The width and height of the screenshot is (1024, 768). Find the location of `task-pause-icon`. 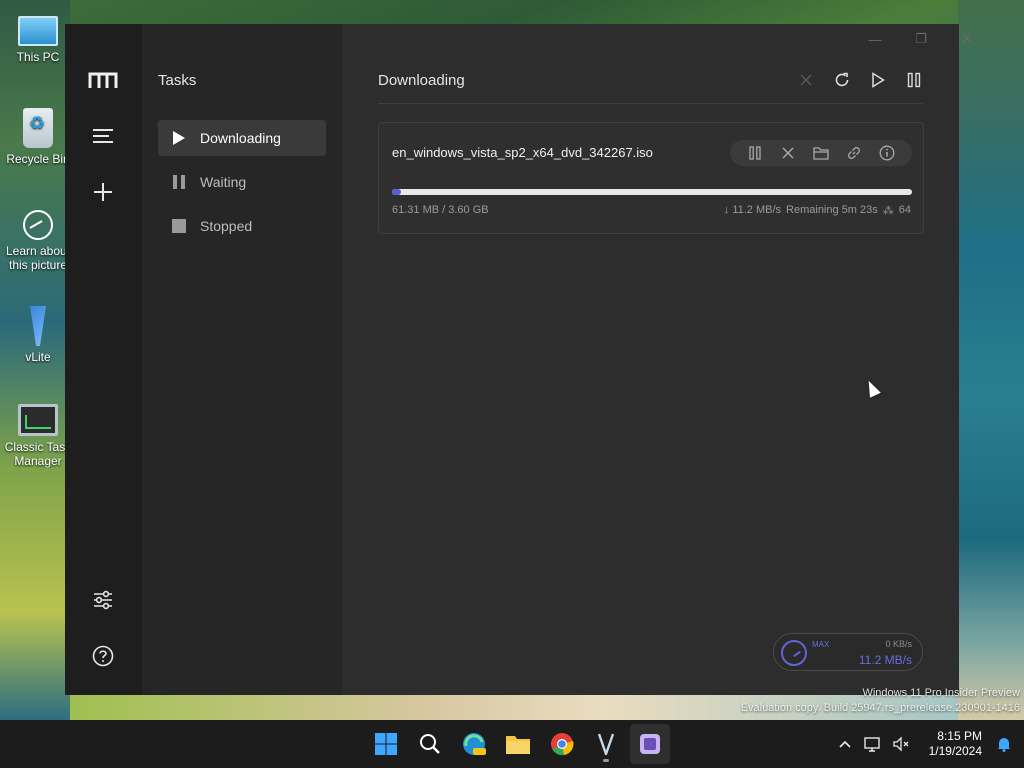

task-pause-icon is located at coordinates (755, 153).